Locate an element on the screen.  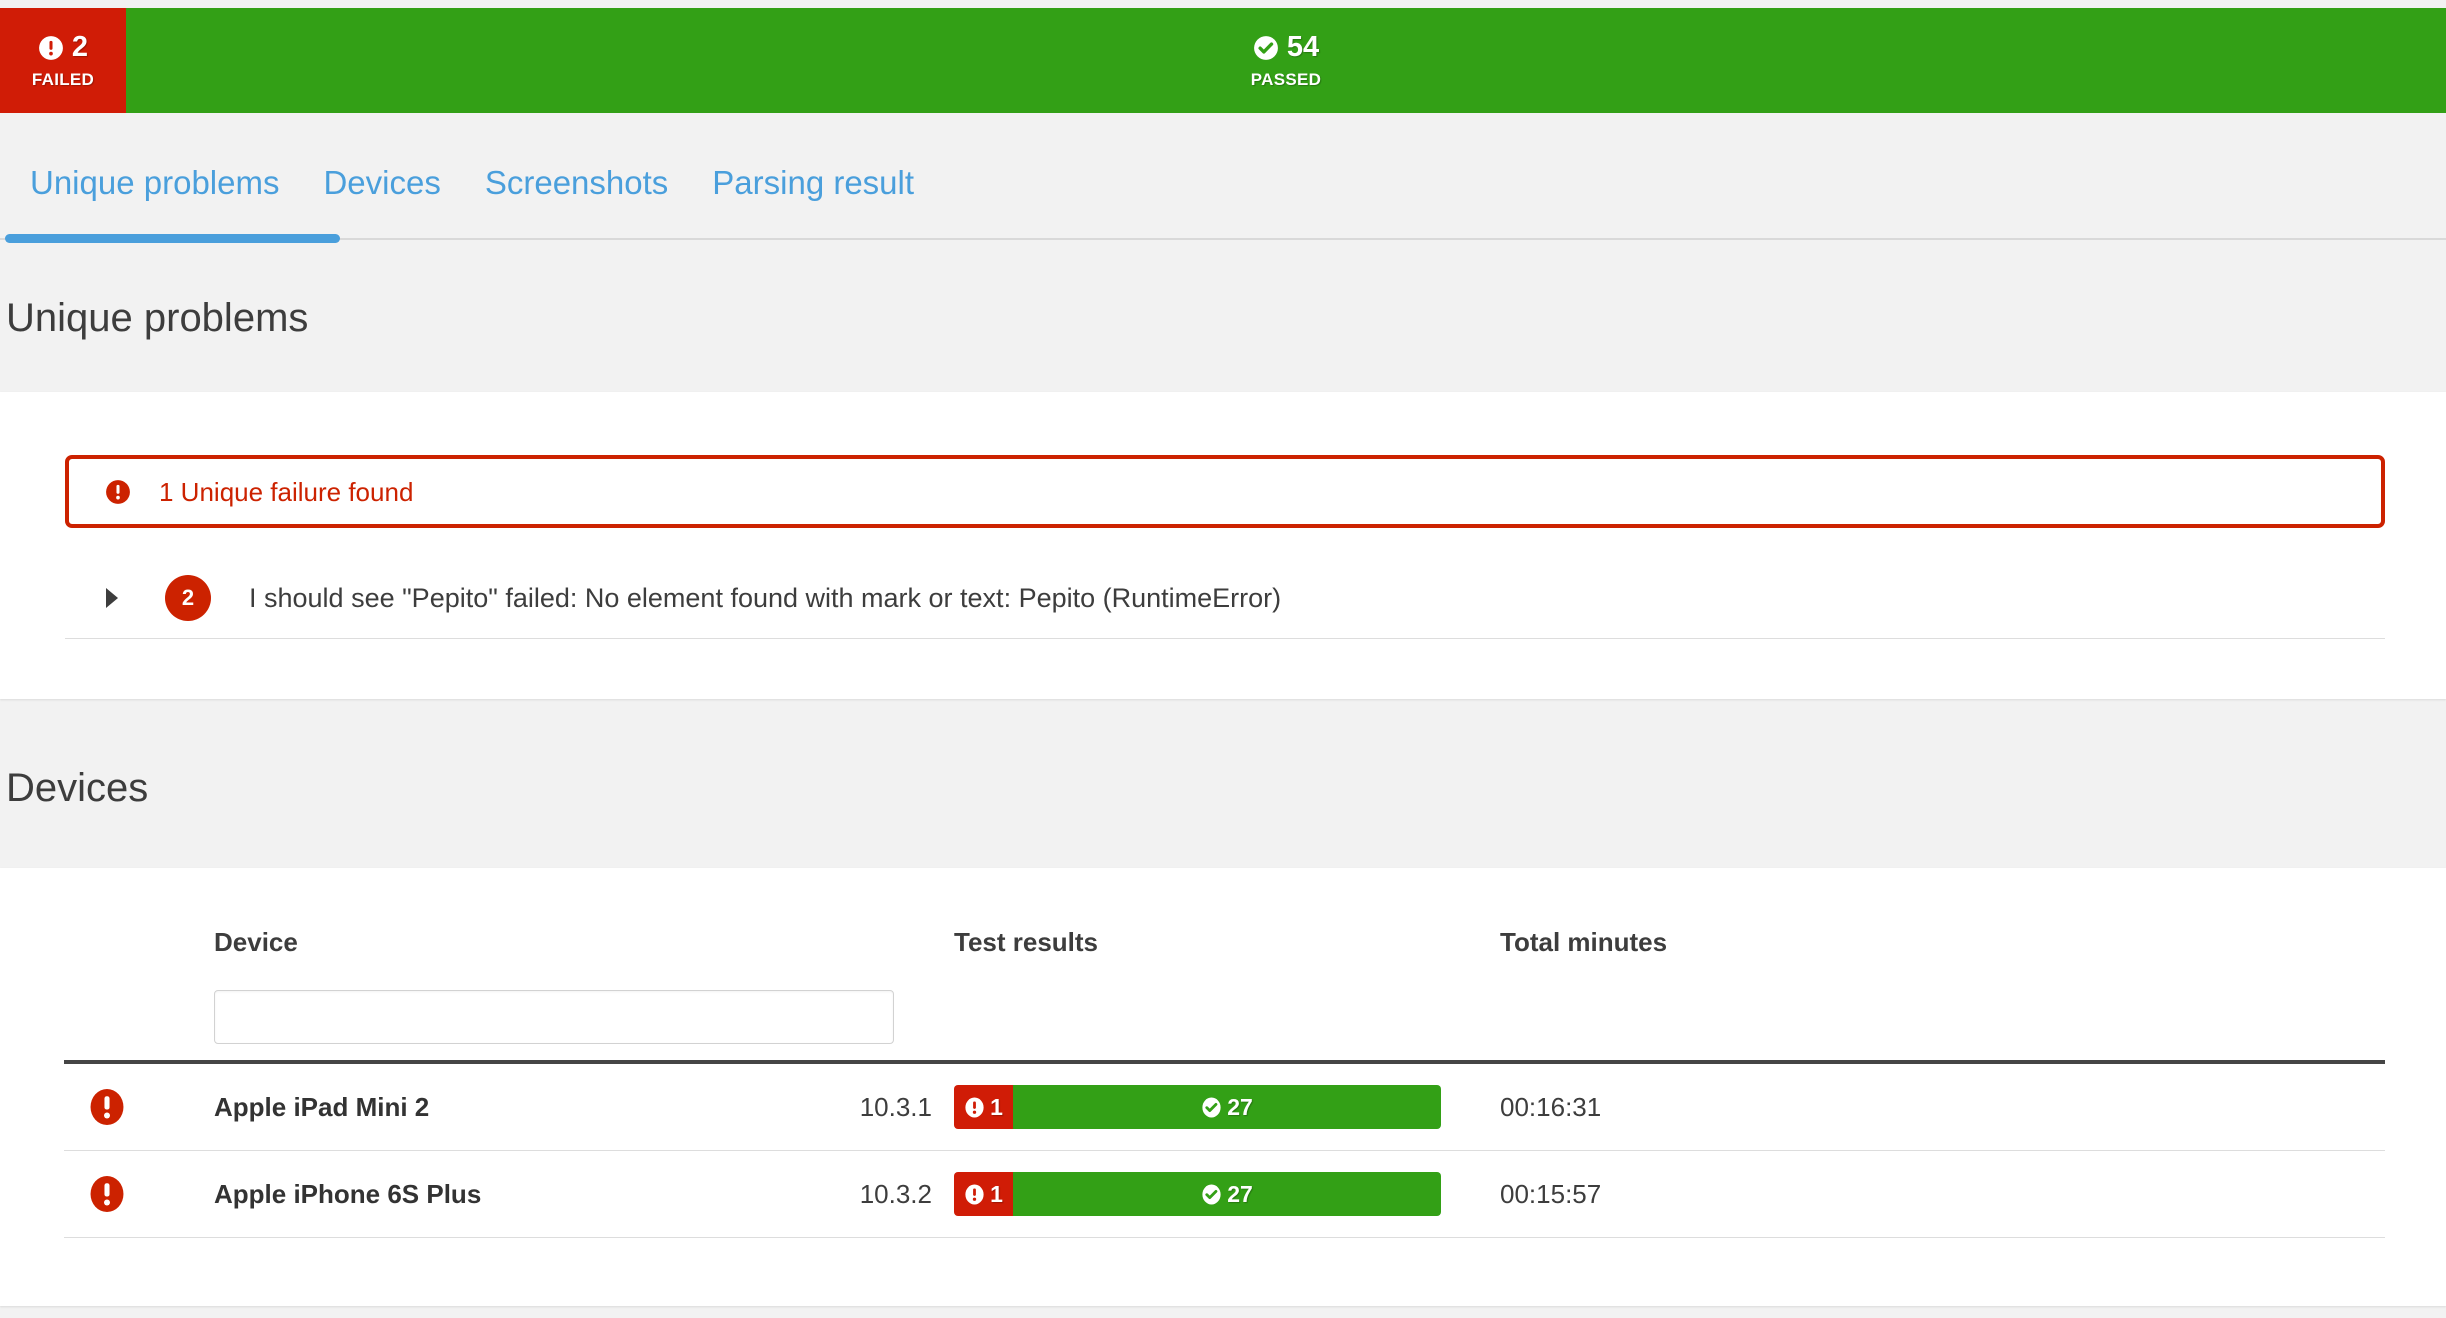
tab-underline-track is located at coordinates (1223, 239).